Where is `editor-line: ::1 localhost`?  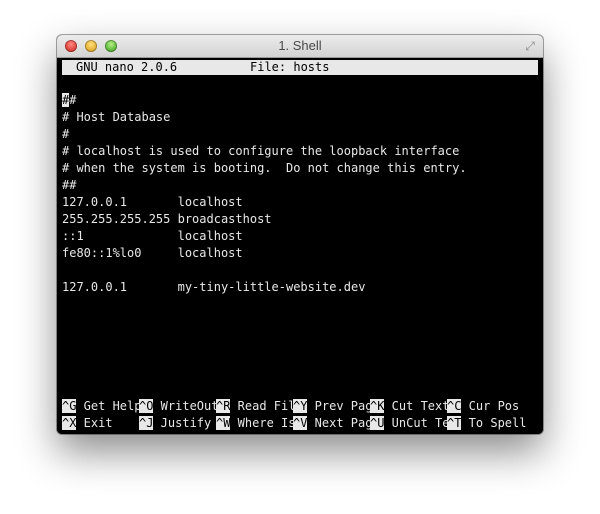
editor-line: ::1 localhost is located at coordinates (152, 236).